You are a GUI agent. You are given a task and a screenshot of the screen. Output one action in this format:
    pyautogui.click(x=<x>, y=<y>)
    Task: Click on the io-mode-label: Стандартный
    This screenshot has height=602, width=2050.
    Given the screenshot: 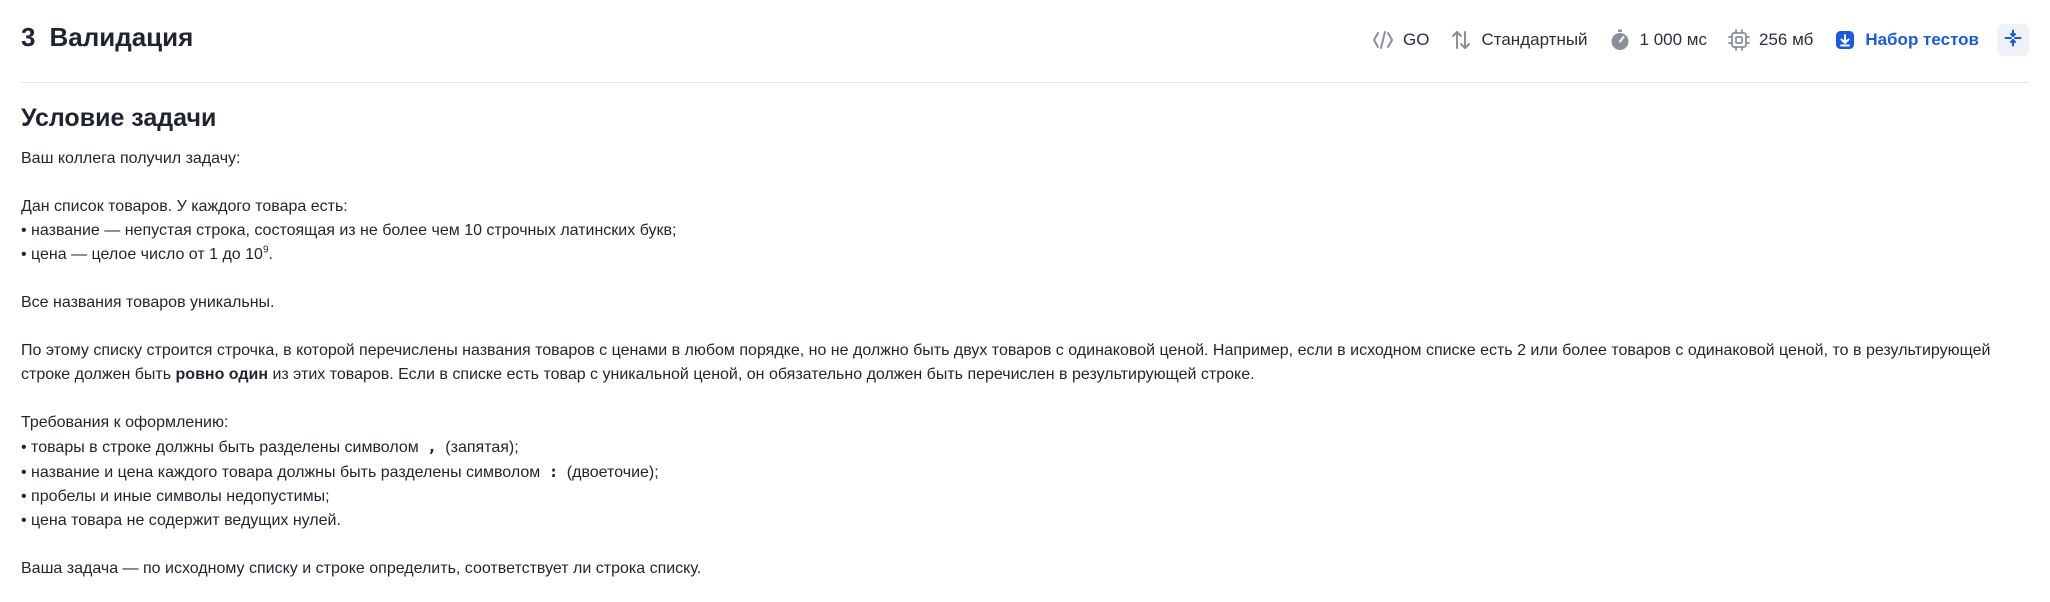 What is the action you would take?
    pyautogui.click(x=1534, y=39)
    